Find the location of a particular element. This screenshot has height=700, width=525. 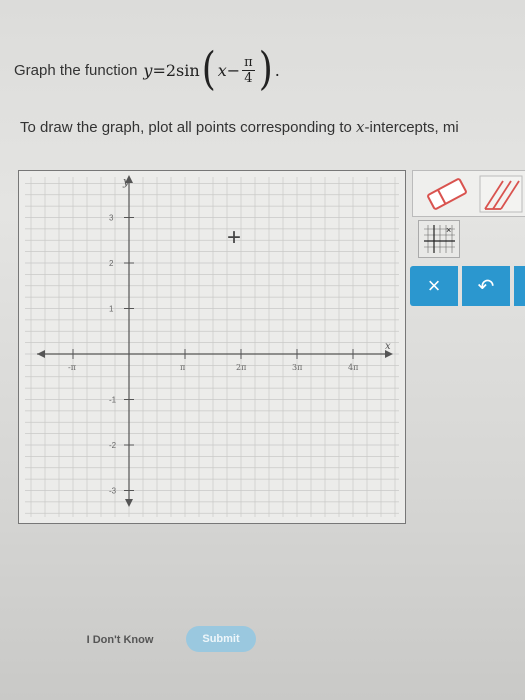

clear-button: × is located at coordinates (434, 286).